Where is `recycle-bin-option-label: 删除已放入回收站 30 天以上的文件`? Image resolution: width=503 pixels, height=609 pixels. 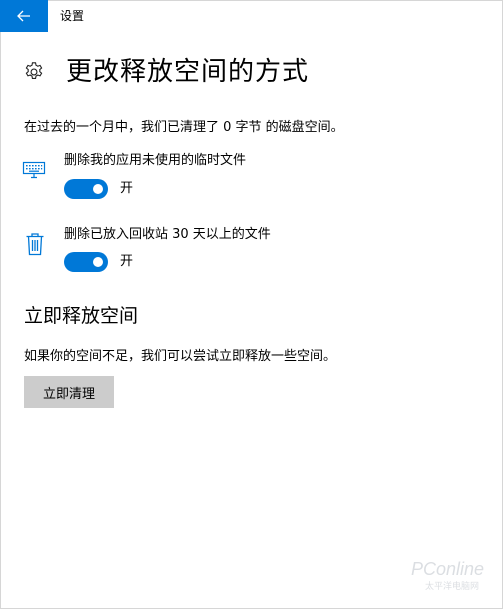
recycle-bin-option-label: 删除已放入回收站 30 天以上的文件 is located at coordinates (167, 234).